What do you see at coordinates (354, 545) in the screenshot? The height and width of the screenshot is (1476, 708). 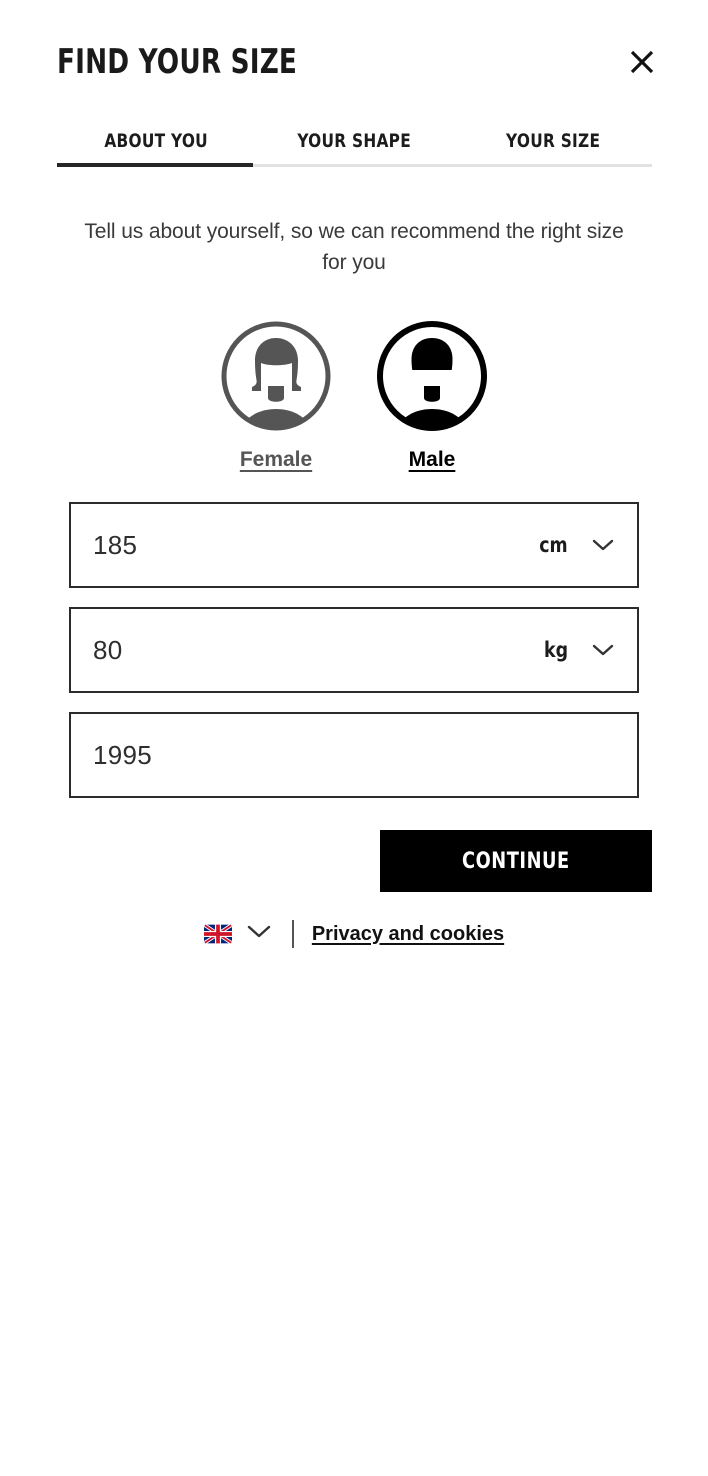 I see `height-field: 185 cm` at bounding box center [354, 545].